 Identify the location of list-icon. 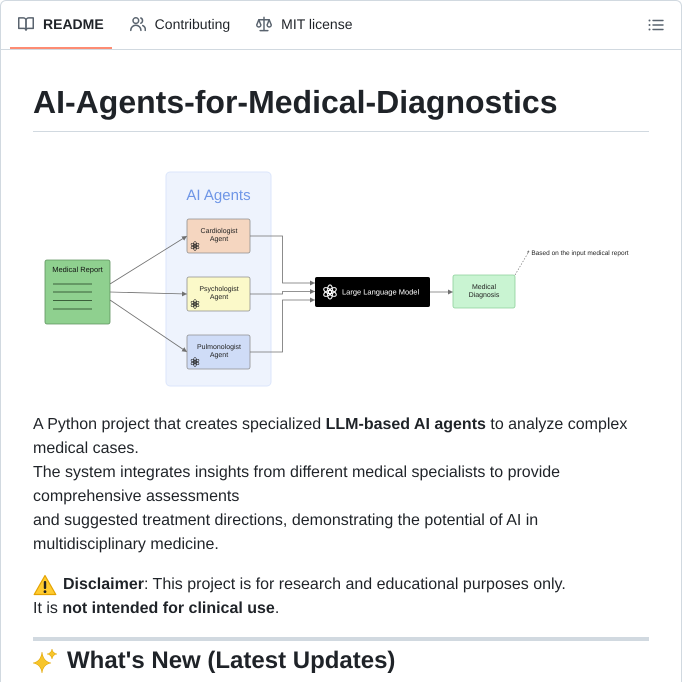
(656, 25).